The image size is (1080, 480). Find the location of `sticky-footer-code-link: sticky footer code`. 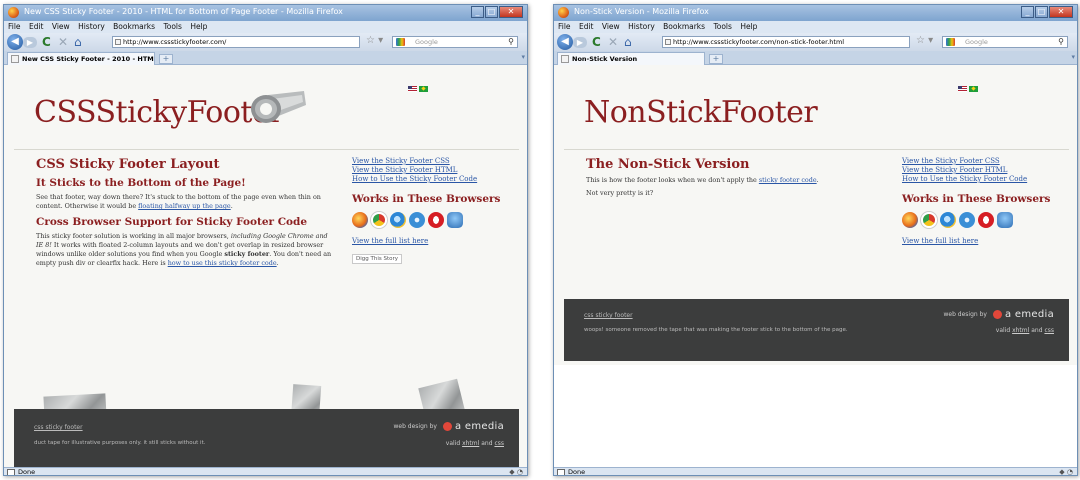

sticky-footer-code-link: sticky footer code is located at coordinates (788, 180).